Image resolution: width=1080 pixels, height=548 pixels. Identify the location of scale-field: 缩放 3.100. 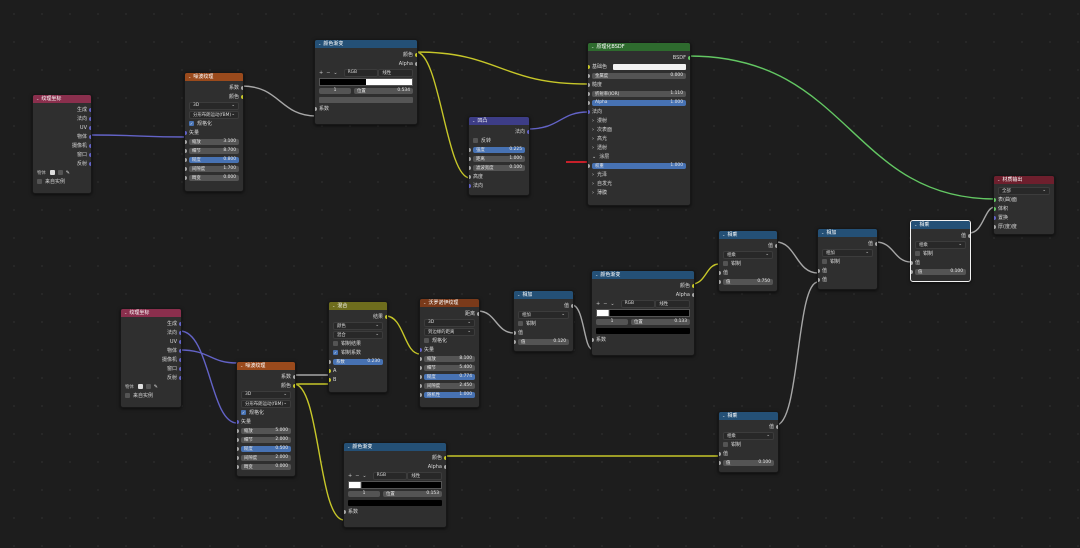
(214, 141).